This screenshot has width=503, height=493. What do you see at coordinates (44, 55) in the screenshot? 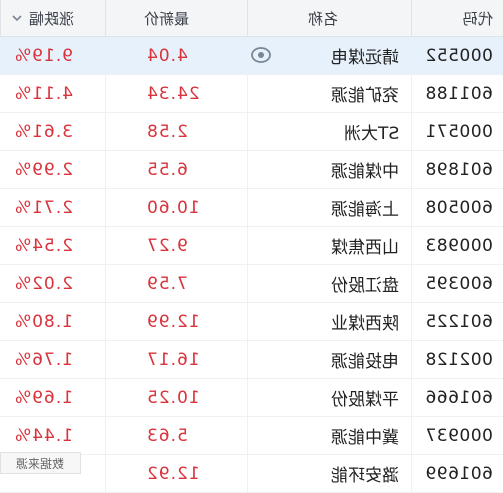
I see `stock-change: 9.19%` at bounding box center [44, 55].